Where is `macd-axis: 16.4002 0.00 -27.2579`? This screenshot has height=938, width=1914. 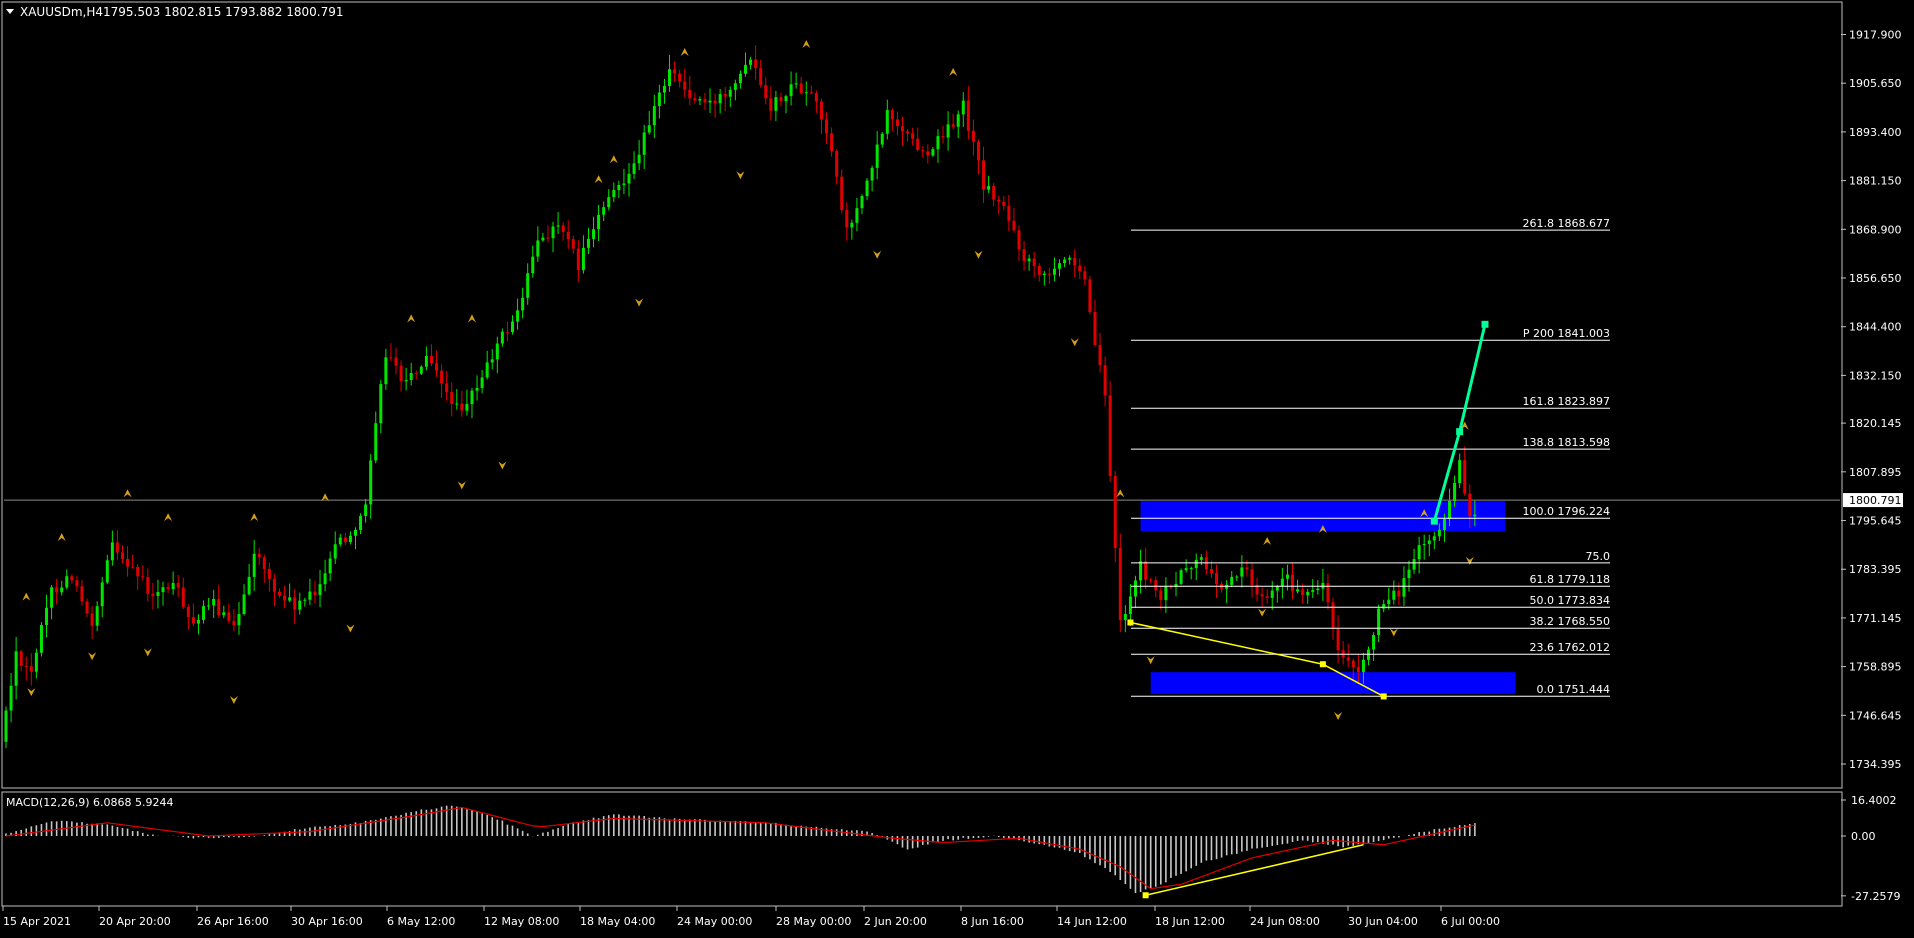
macd-axis: 16.4002 0.00 -27.2579 is located at coordinates (1870, 848).